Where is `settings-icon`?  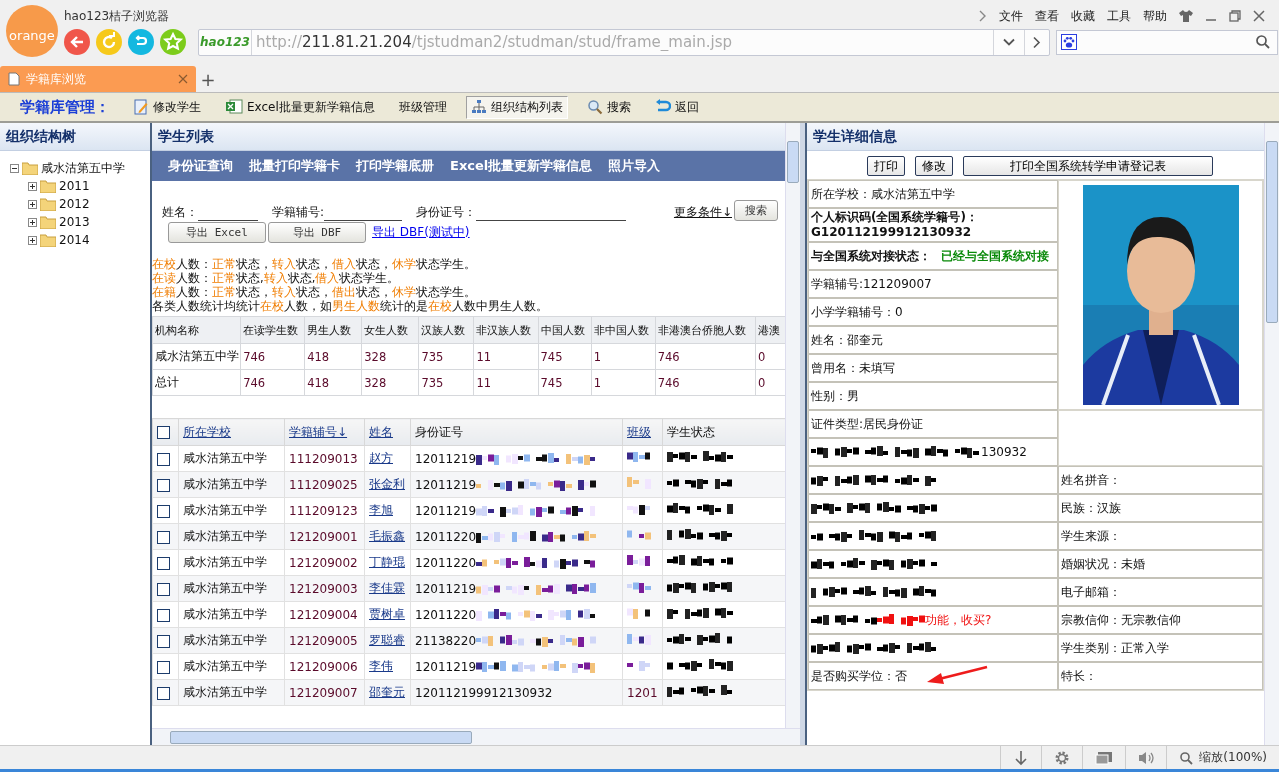
settings-icon is located at coordinates (1062, 757).